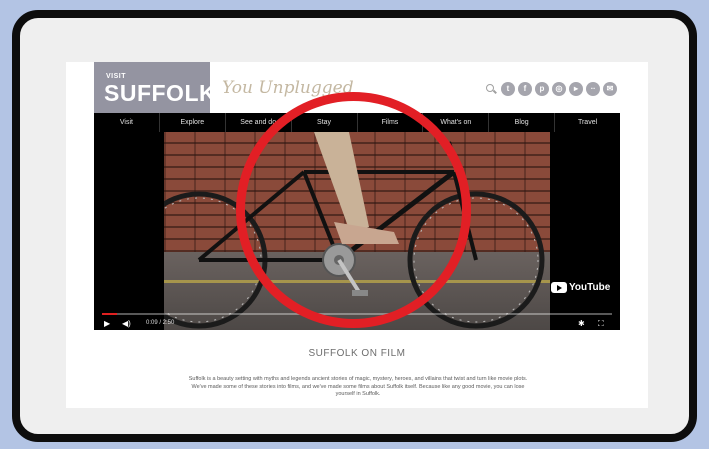 The width and height of the screenshot is (709, 449). I want to click on video-letterbox-left, so click(129, 231).